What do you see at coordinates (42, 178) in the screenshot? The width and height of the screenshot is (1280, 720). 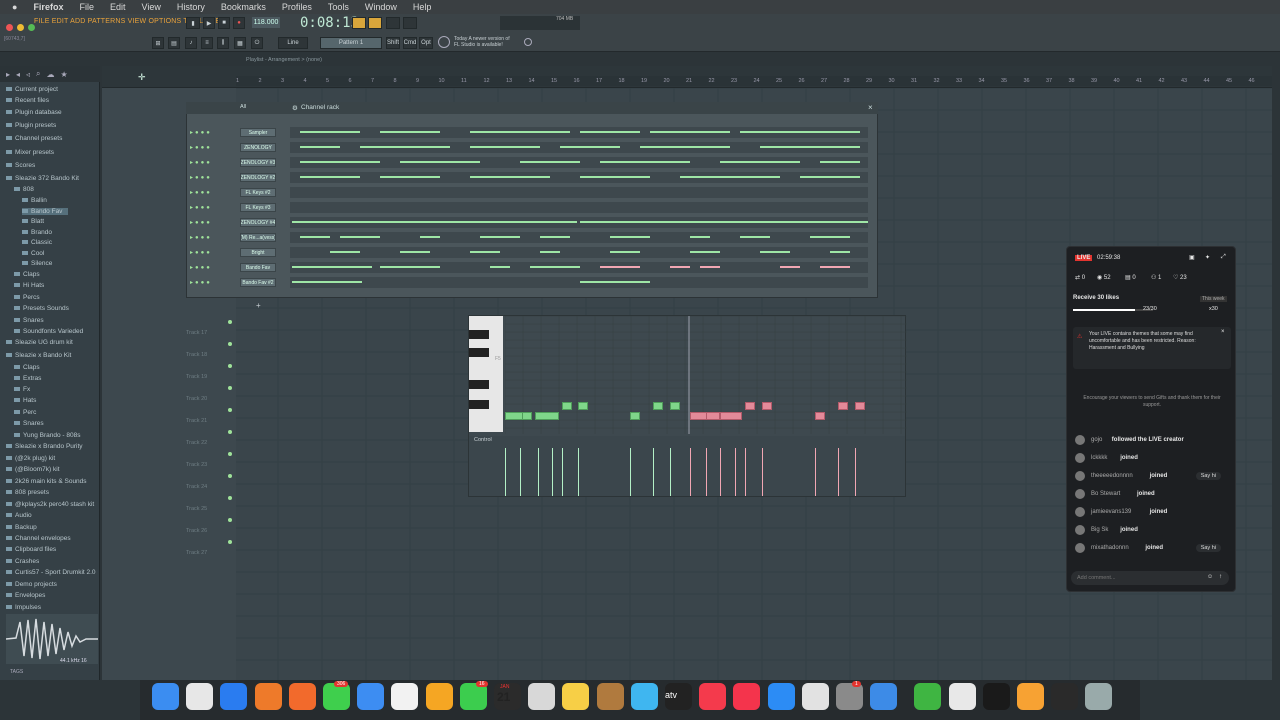 I see `browser-item: Sleazie 372 Bando Kit` at bounding box center [42, 178].